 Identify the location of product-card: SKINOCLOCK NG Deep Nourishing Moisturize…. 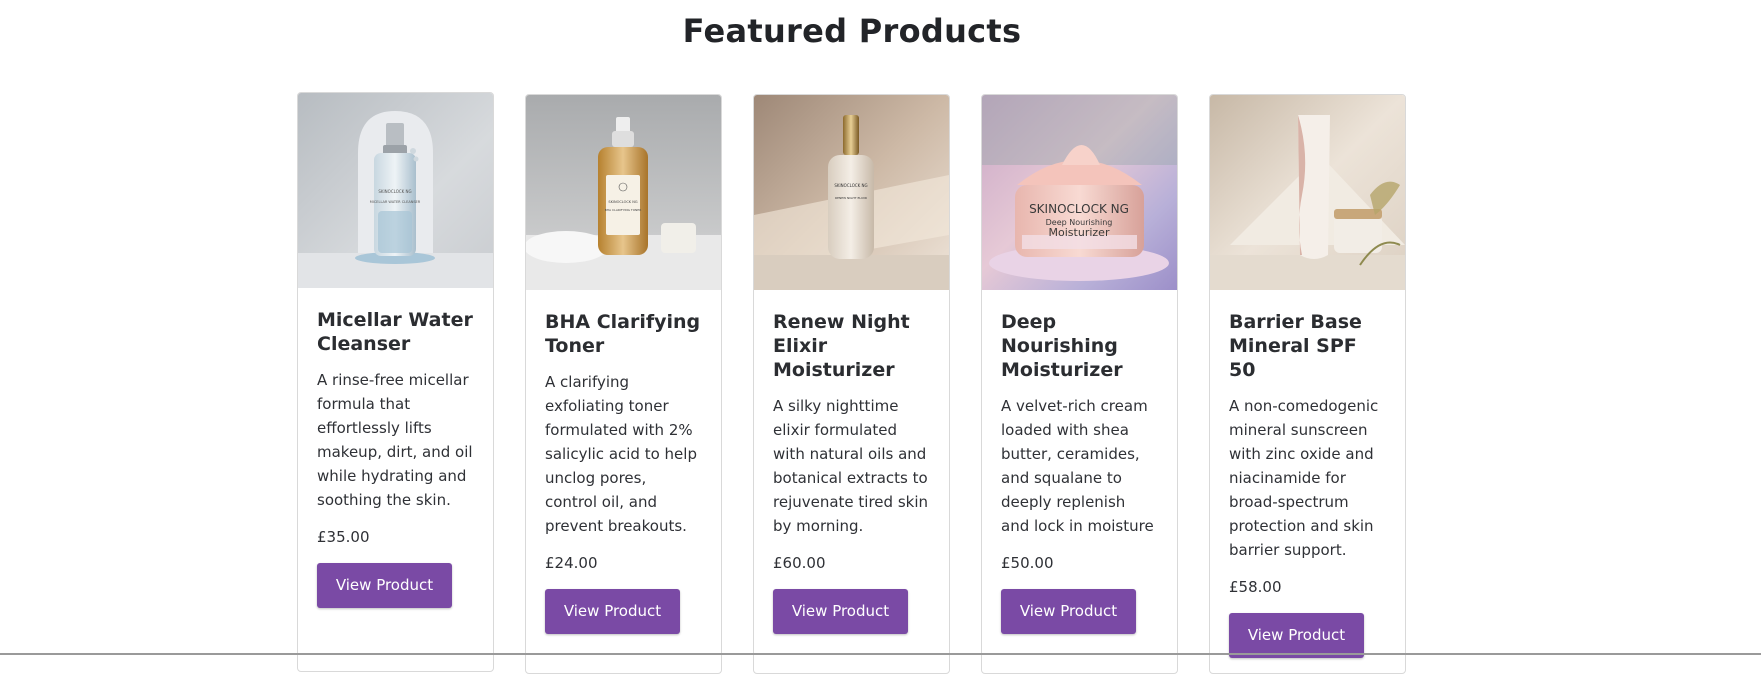
(1079, 384).